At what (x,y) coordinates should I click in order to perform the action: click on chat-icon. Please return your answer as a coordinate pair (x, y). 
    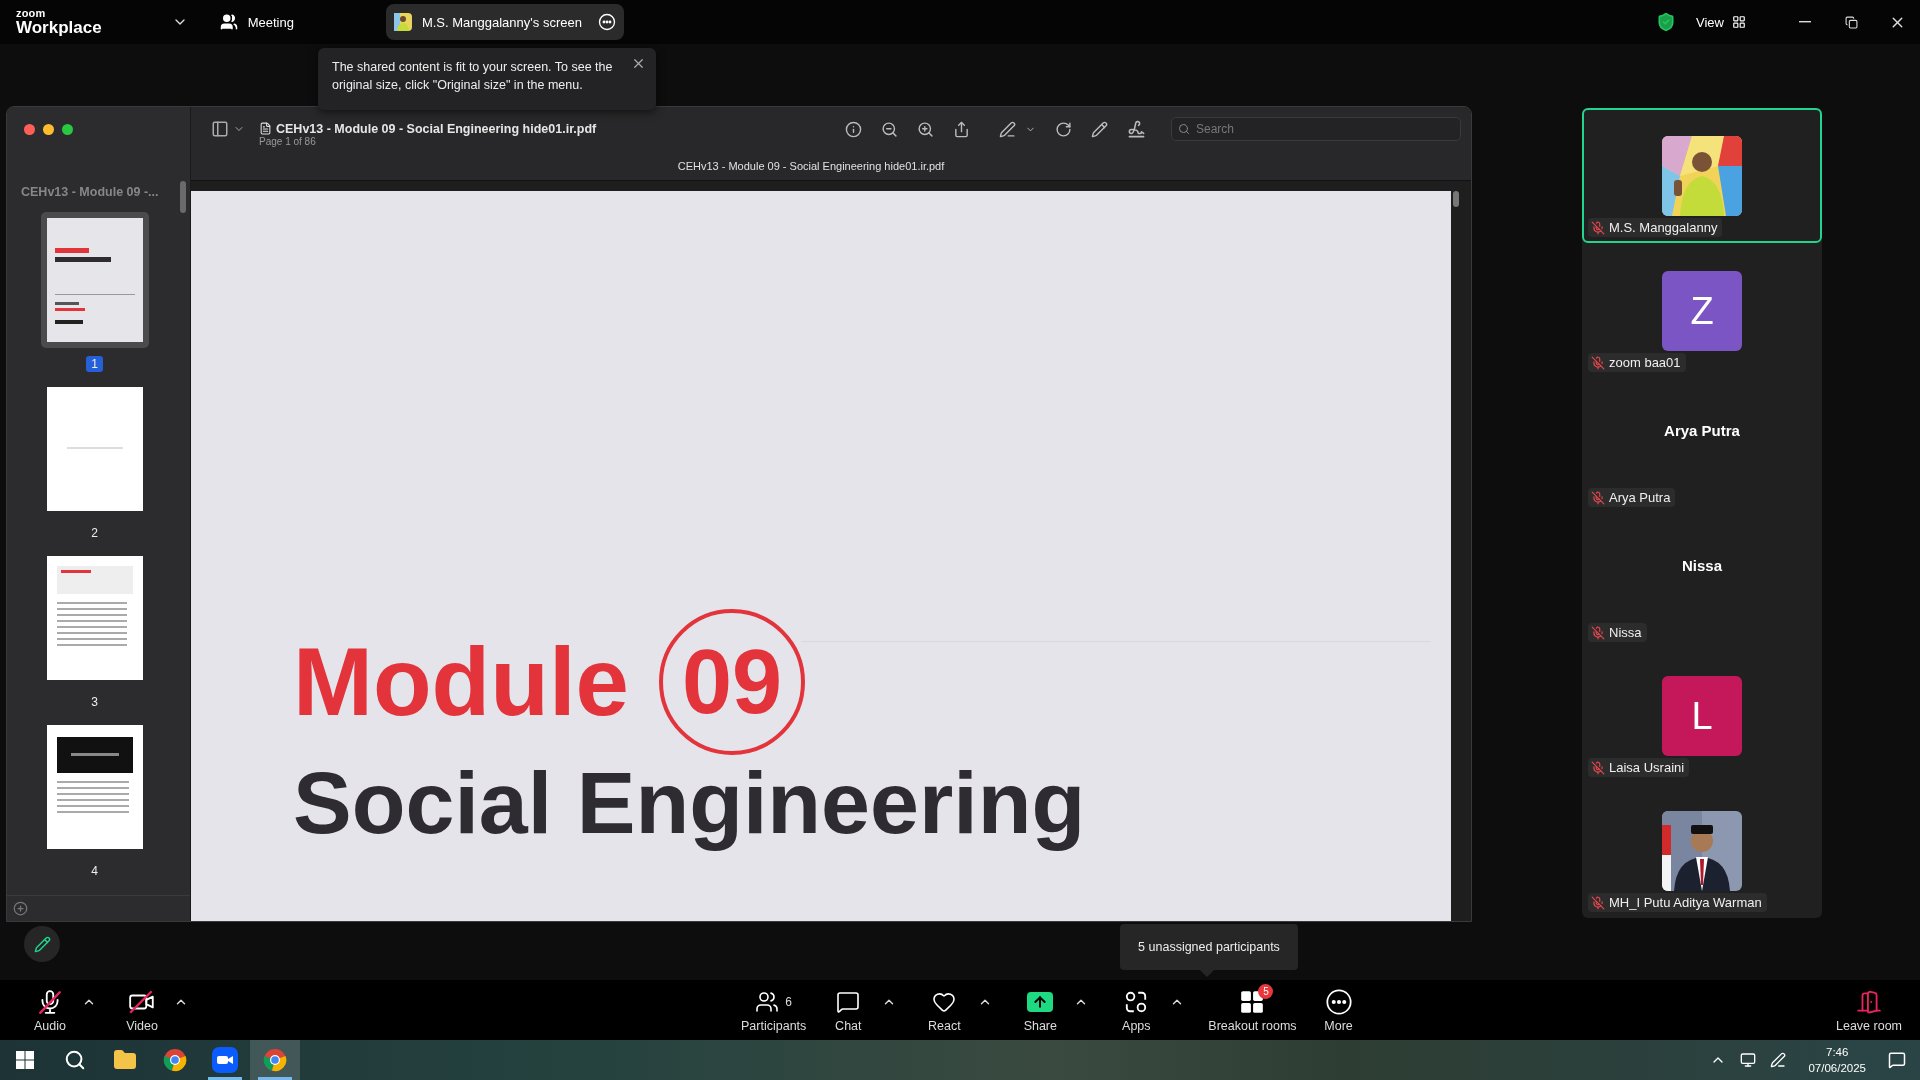
    Looking at the image, I should click on (848, 1001).